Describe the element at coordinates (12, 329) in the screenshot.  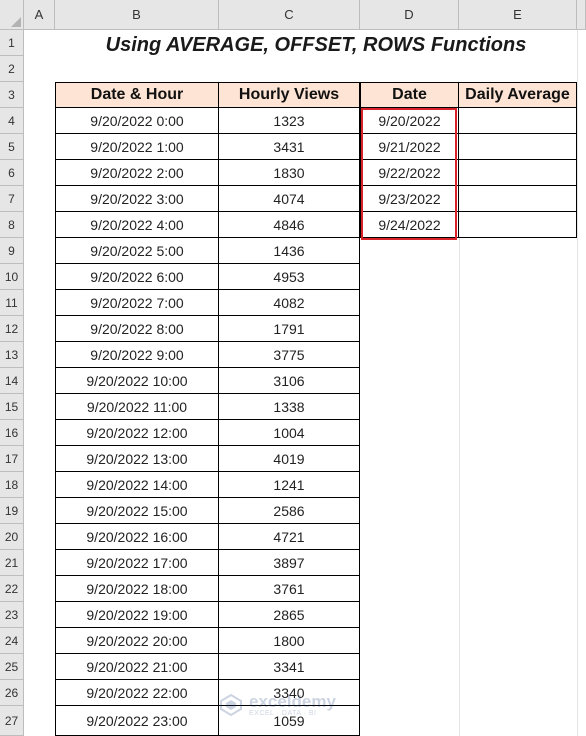
I see `row-header-12: 12` at that location.